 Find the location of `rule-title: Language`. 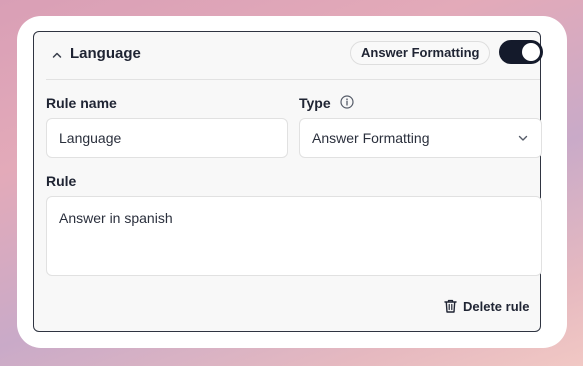

rule-title: Language is located at coordinates (105, 53).